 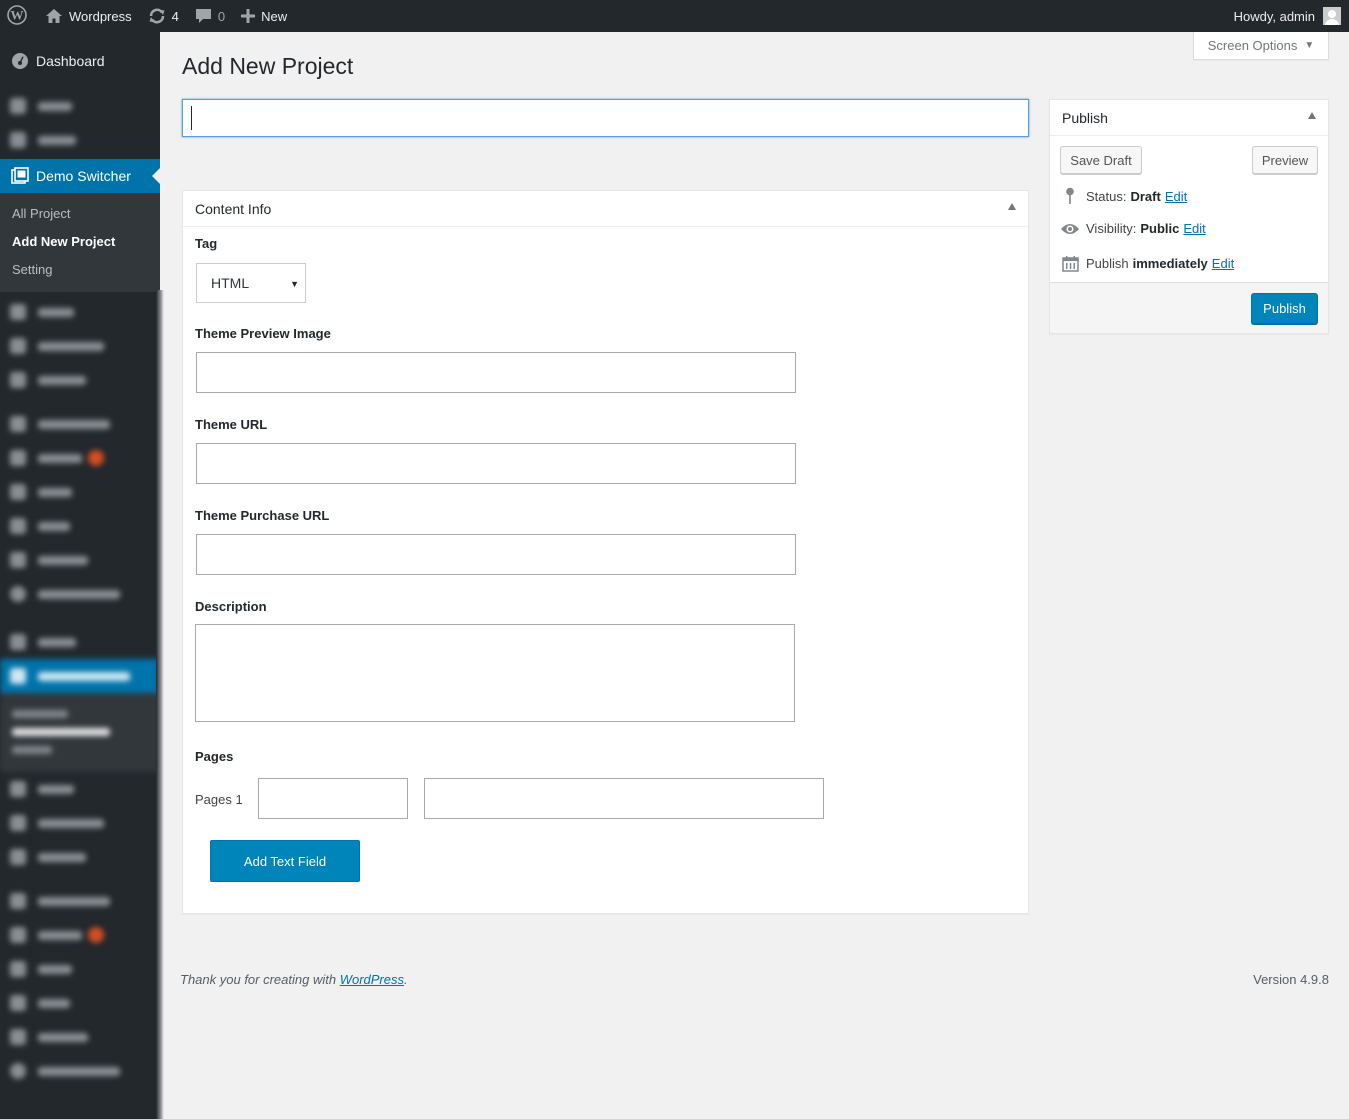 What do you see at coordinates (80, 690) in the screenshot?
I see `blurred-menu-items-lower` at bounding box center [80, 690].